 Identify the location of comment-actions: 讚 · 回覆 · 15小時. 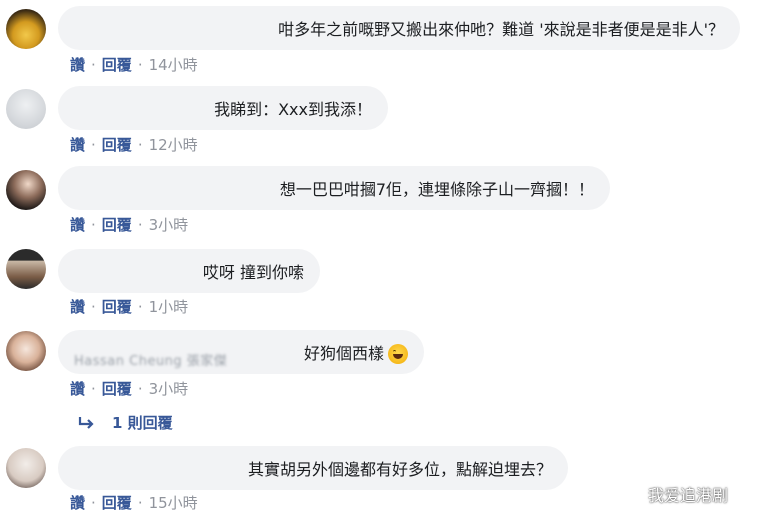
(134, 502).